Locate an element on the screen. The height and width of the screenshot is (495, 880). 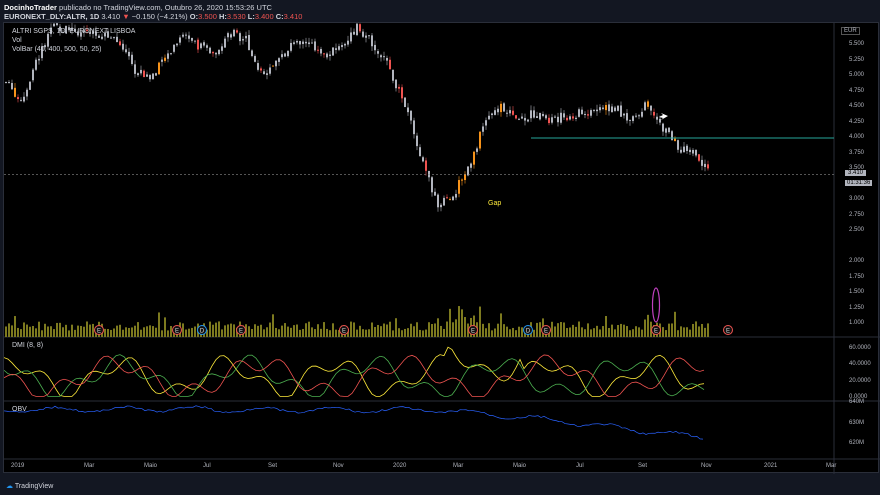
time-tick: 2020 is located at coordinates (400, 466).